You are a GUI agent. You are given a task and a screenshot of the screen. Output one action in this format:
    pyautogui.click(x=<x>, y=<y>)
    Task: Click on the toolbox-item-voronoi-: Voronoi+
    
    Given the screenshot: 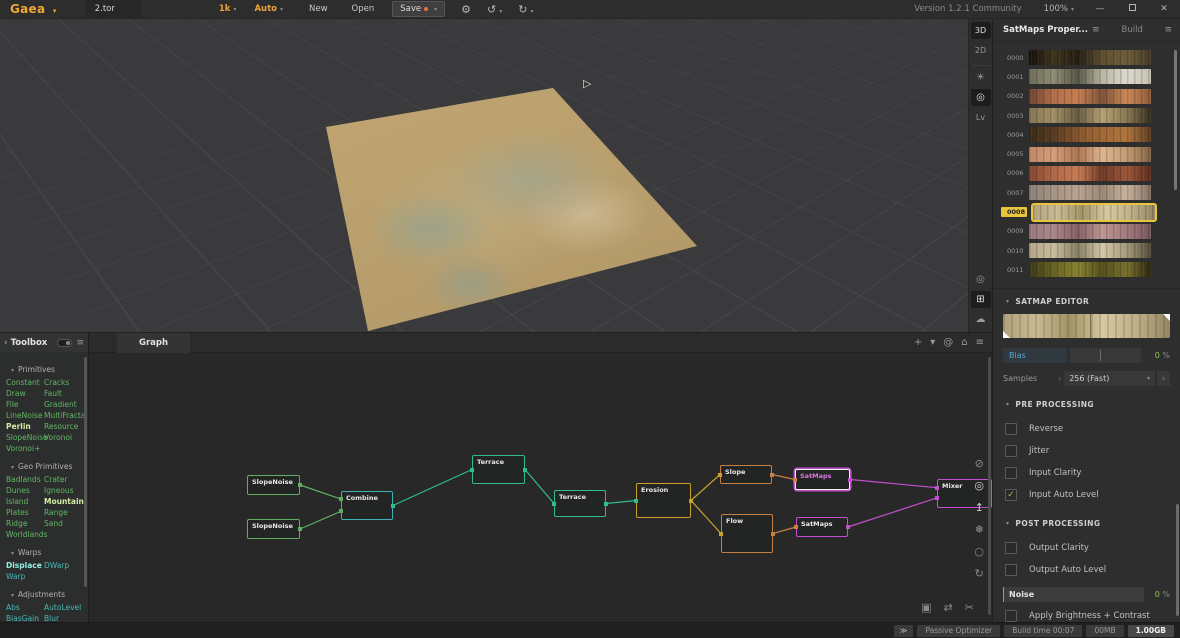 What is the action you would take?
    pyautogui.click(x=25, y=449)
    